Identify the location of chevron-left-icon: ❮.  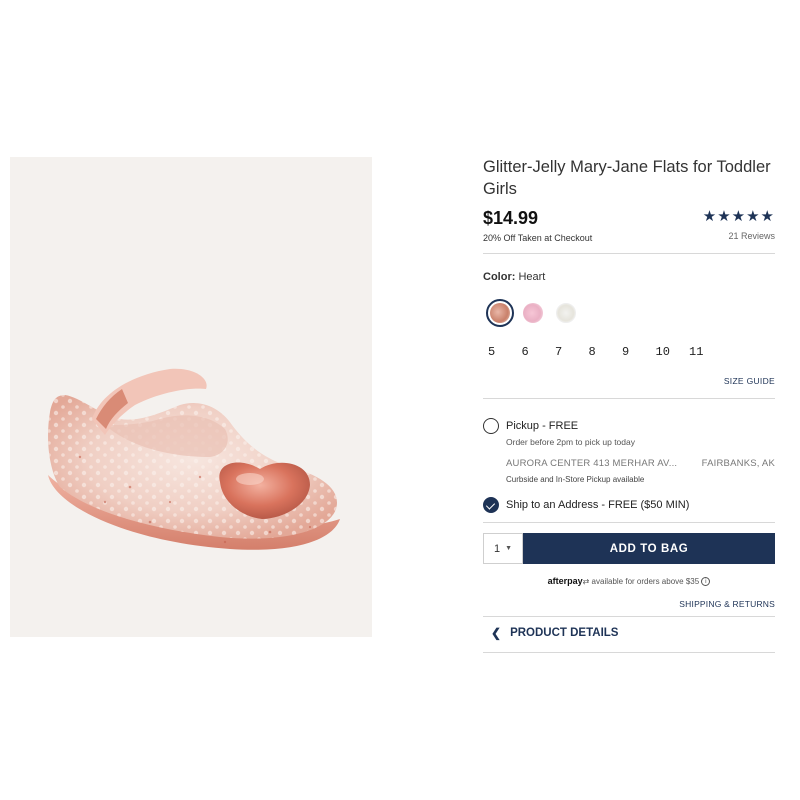
(496, 633).